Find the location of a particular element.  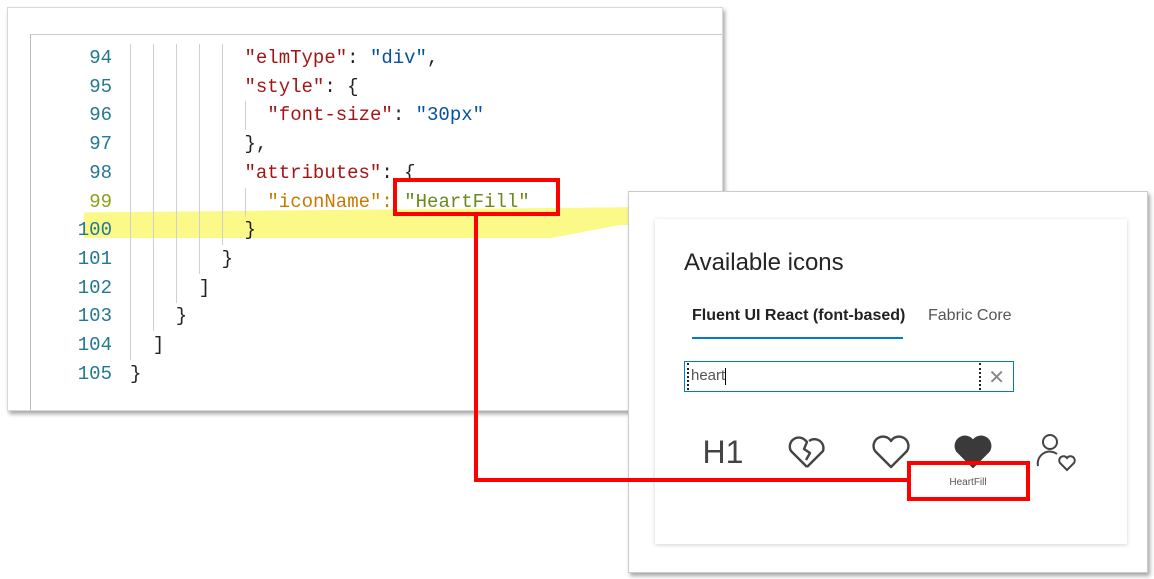

code-token: "style" is located at coordinates (284, 86).